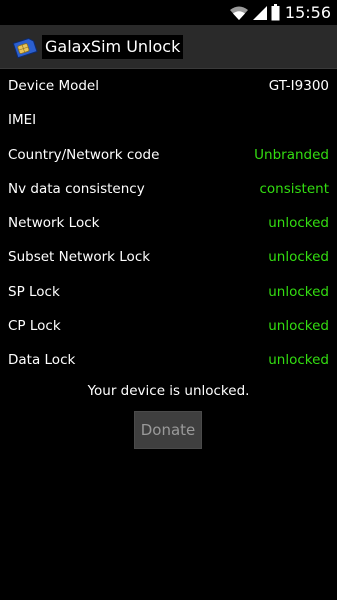  I want to click on info-label: IMEI, so click(22, 120).